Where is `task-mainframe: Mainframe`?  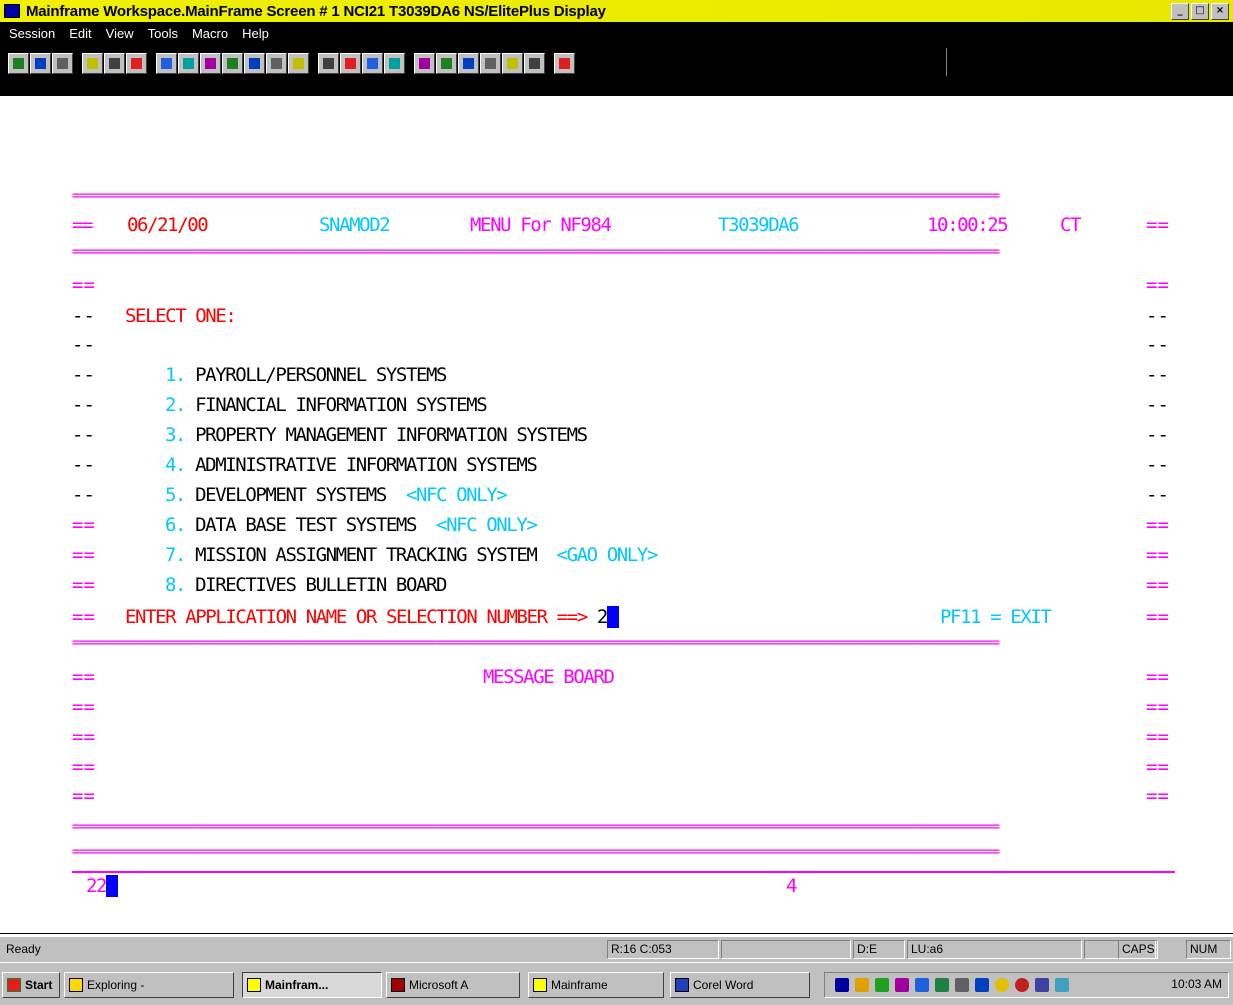 task-mainframe: Mainframe is located at coordinates (596, 985).